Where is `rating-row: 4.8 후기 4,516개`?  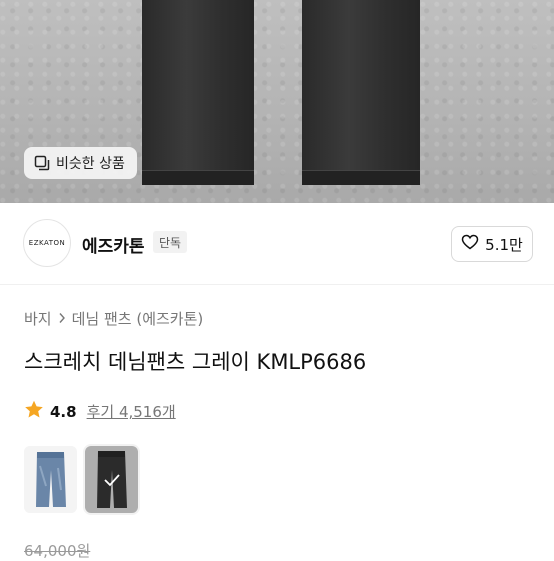 rating-row: 4.8 후기 4,516개 is located at coordinates (100, 411).